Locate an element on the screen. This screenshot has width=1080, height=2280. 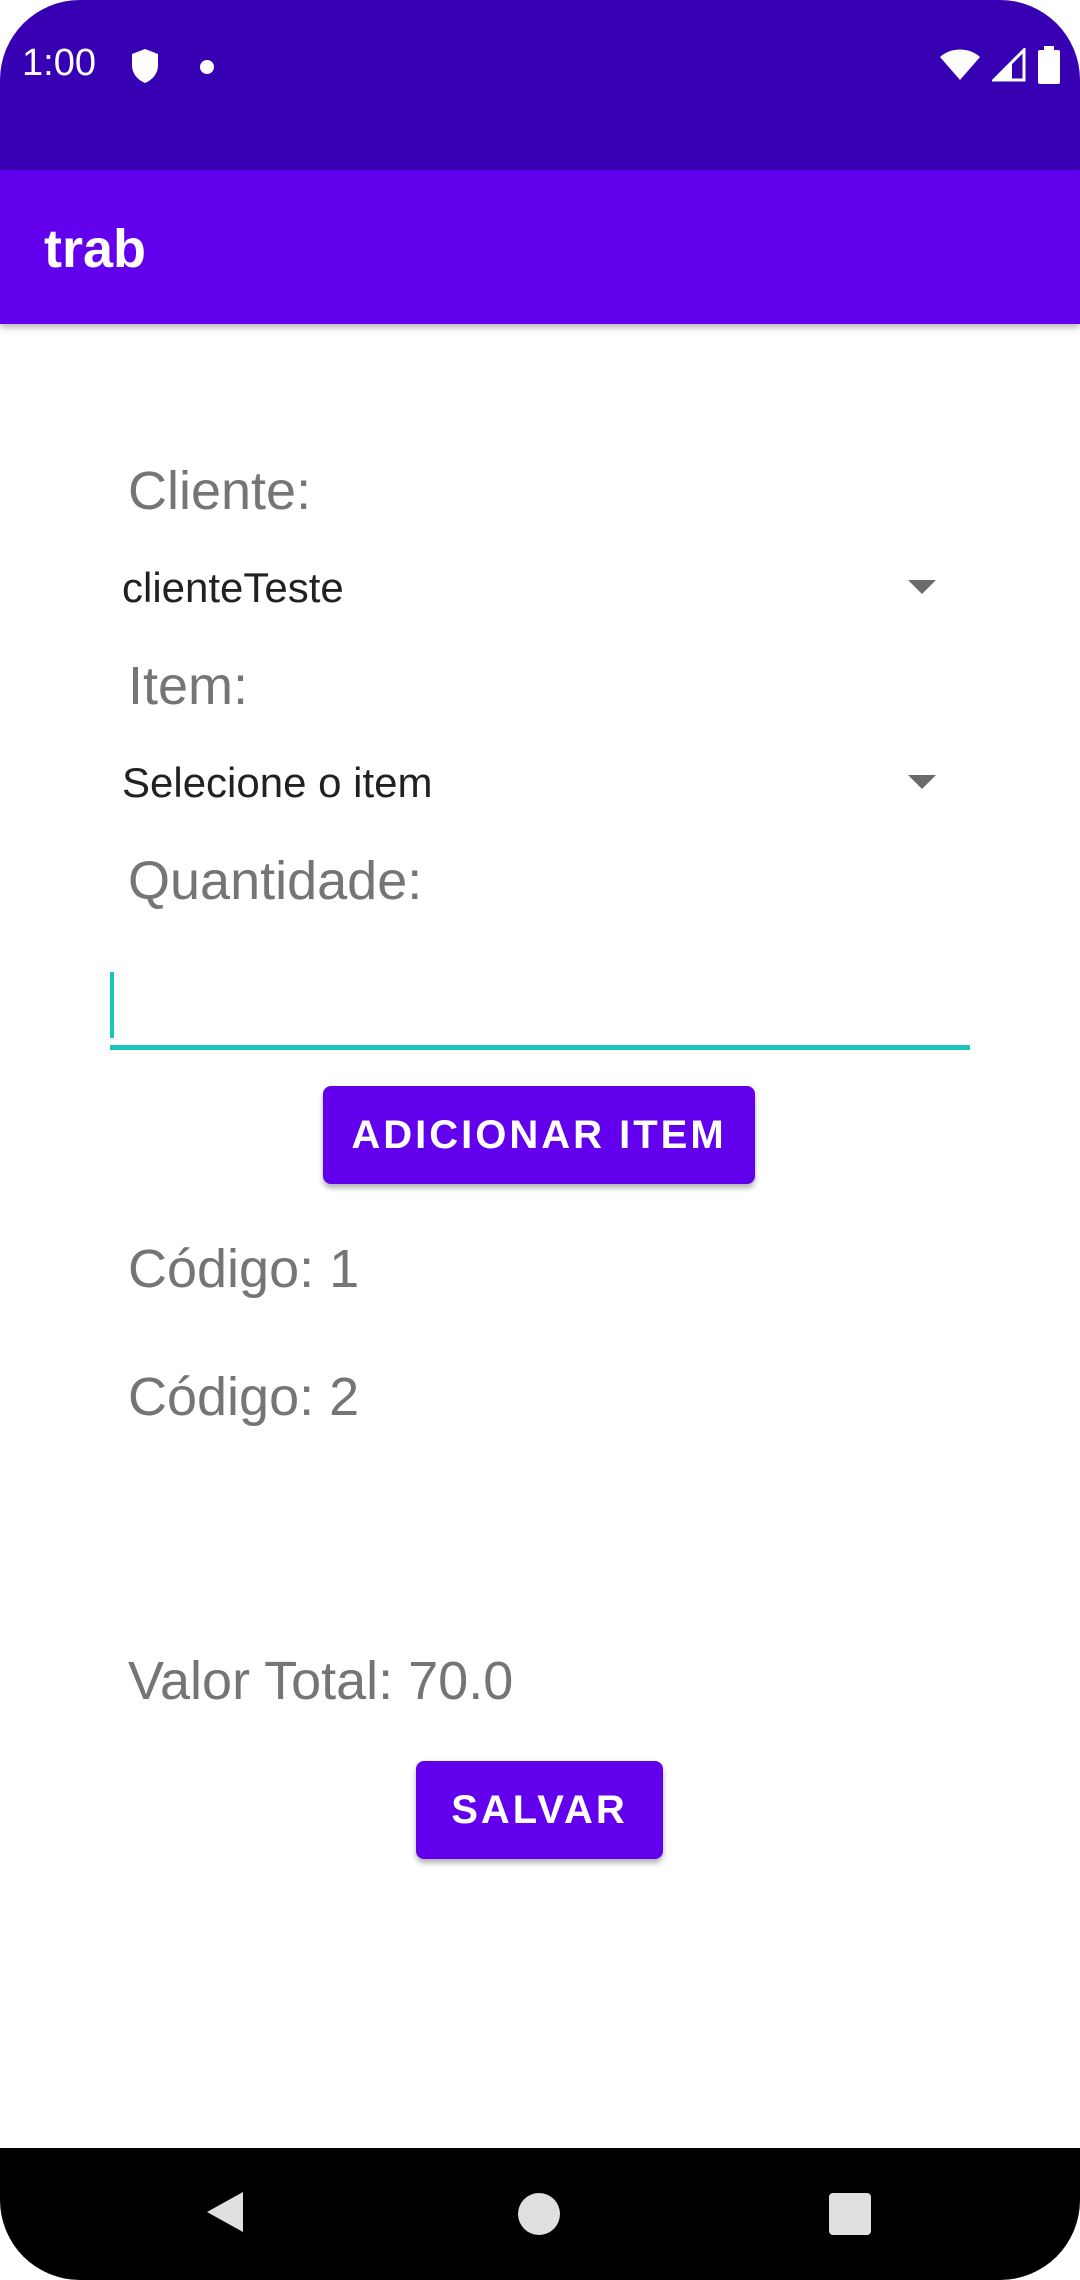
home-icon is located at coordinates (539, 2214).